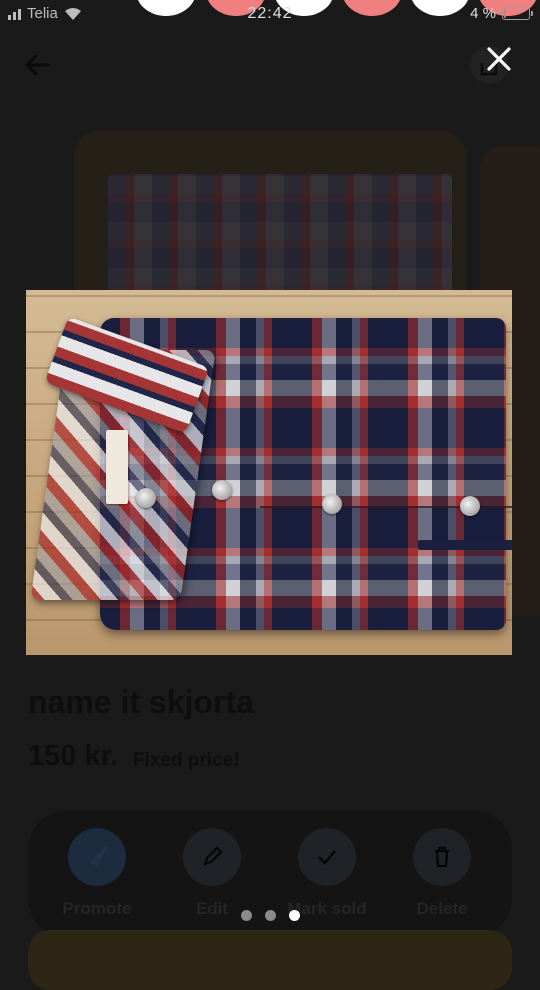 The height and width of the screenshot is (990, 540). I want to click on promote-button: Promote, so click(97, 873).